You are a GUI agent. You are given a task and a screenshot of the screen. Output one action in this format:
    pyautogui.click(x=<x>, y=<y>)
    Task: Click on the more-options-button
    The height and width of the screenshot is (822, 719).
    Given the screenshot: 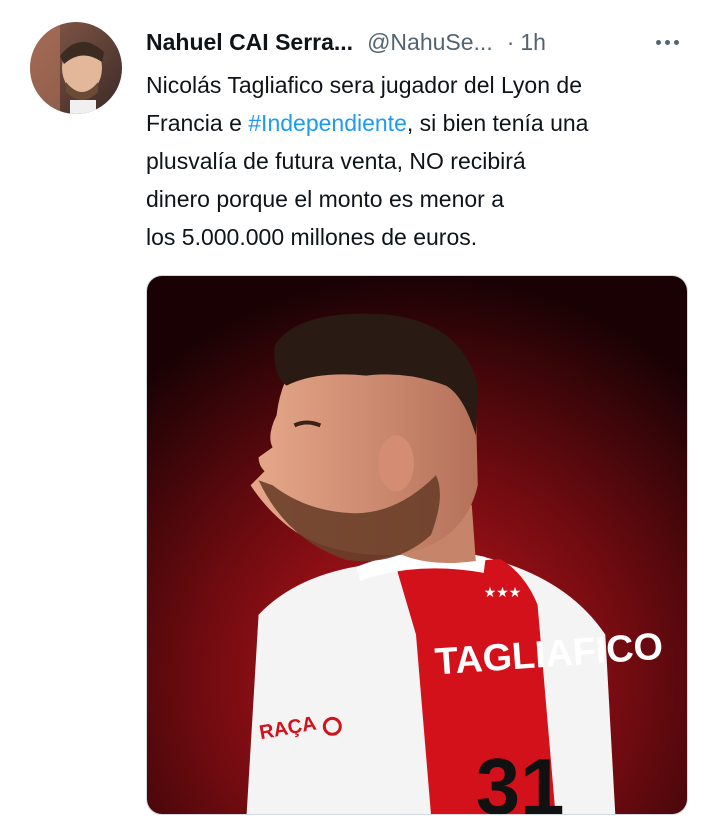 What is the action you would take?
    pyautogui.click(x=667, y=42)
    